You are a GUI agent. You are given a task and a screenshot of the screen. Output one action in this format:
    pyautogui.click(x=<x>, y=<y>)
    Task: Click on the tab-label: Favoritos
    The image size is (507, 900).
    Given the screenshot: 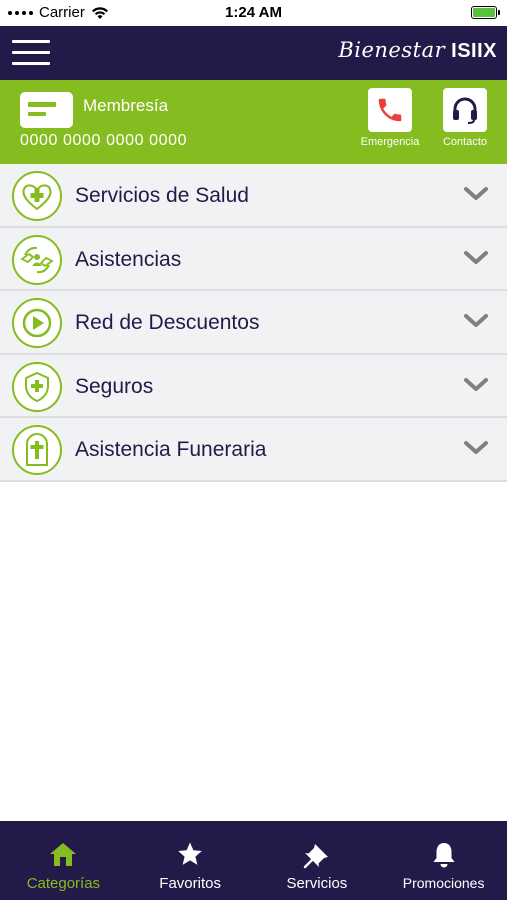 What is the action you would take?
    pyautogui.click(x=190, y=883)
    